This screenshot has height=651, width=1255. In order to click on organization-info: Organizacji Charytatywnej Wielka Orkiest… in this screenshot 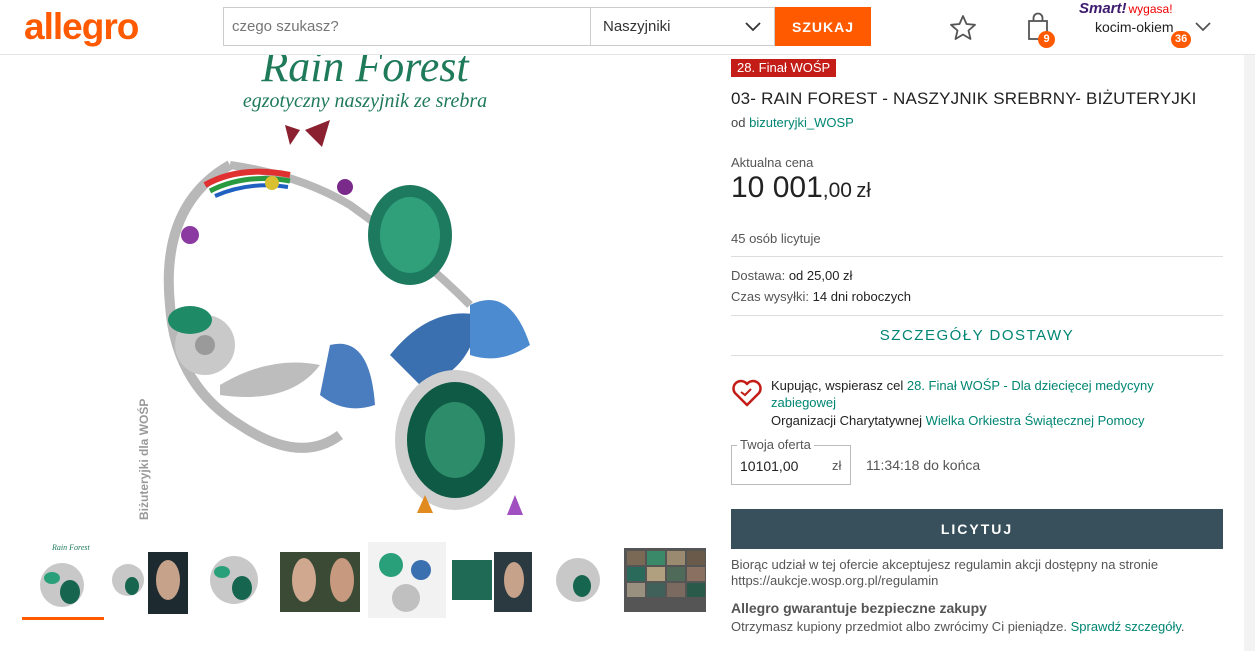, I will do `click(958, 420)`.